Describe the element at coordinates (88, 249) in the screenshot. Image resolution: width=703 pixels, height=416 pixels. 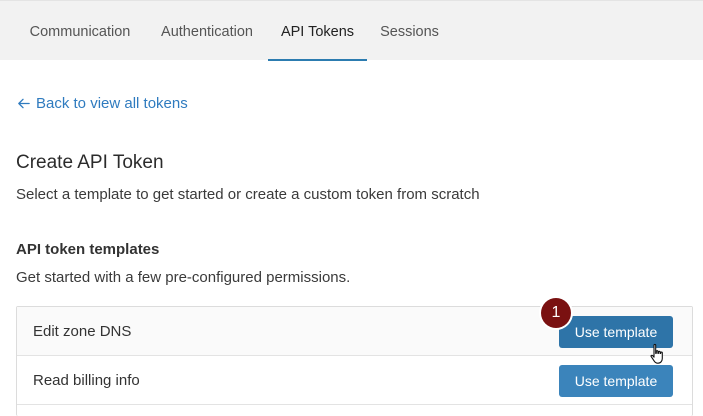
I see `templates-section-title: API token templates` at that location.